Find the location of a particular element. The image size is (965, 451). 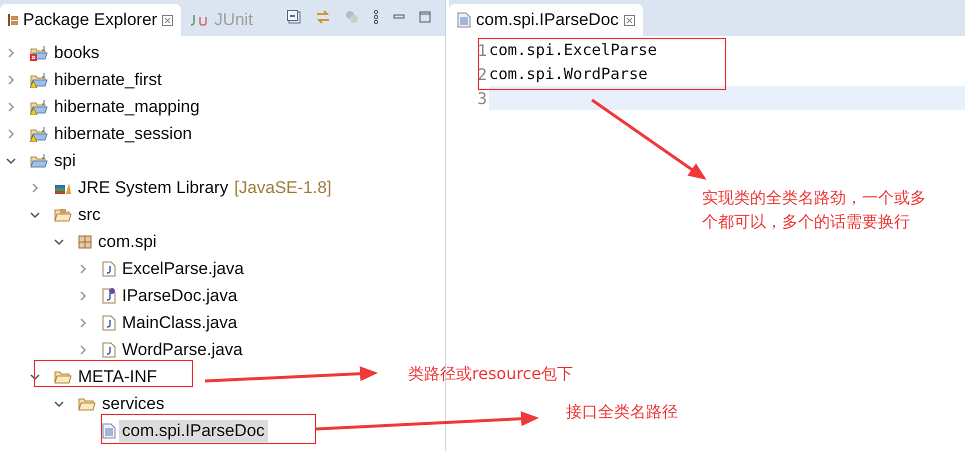

tree-item: services is located at coordinates (133, 403).